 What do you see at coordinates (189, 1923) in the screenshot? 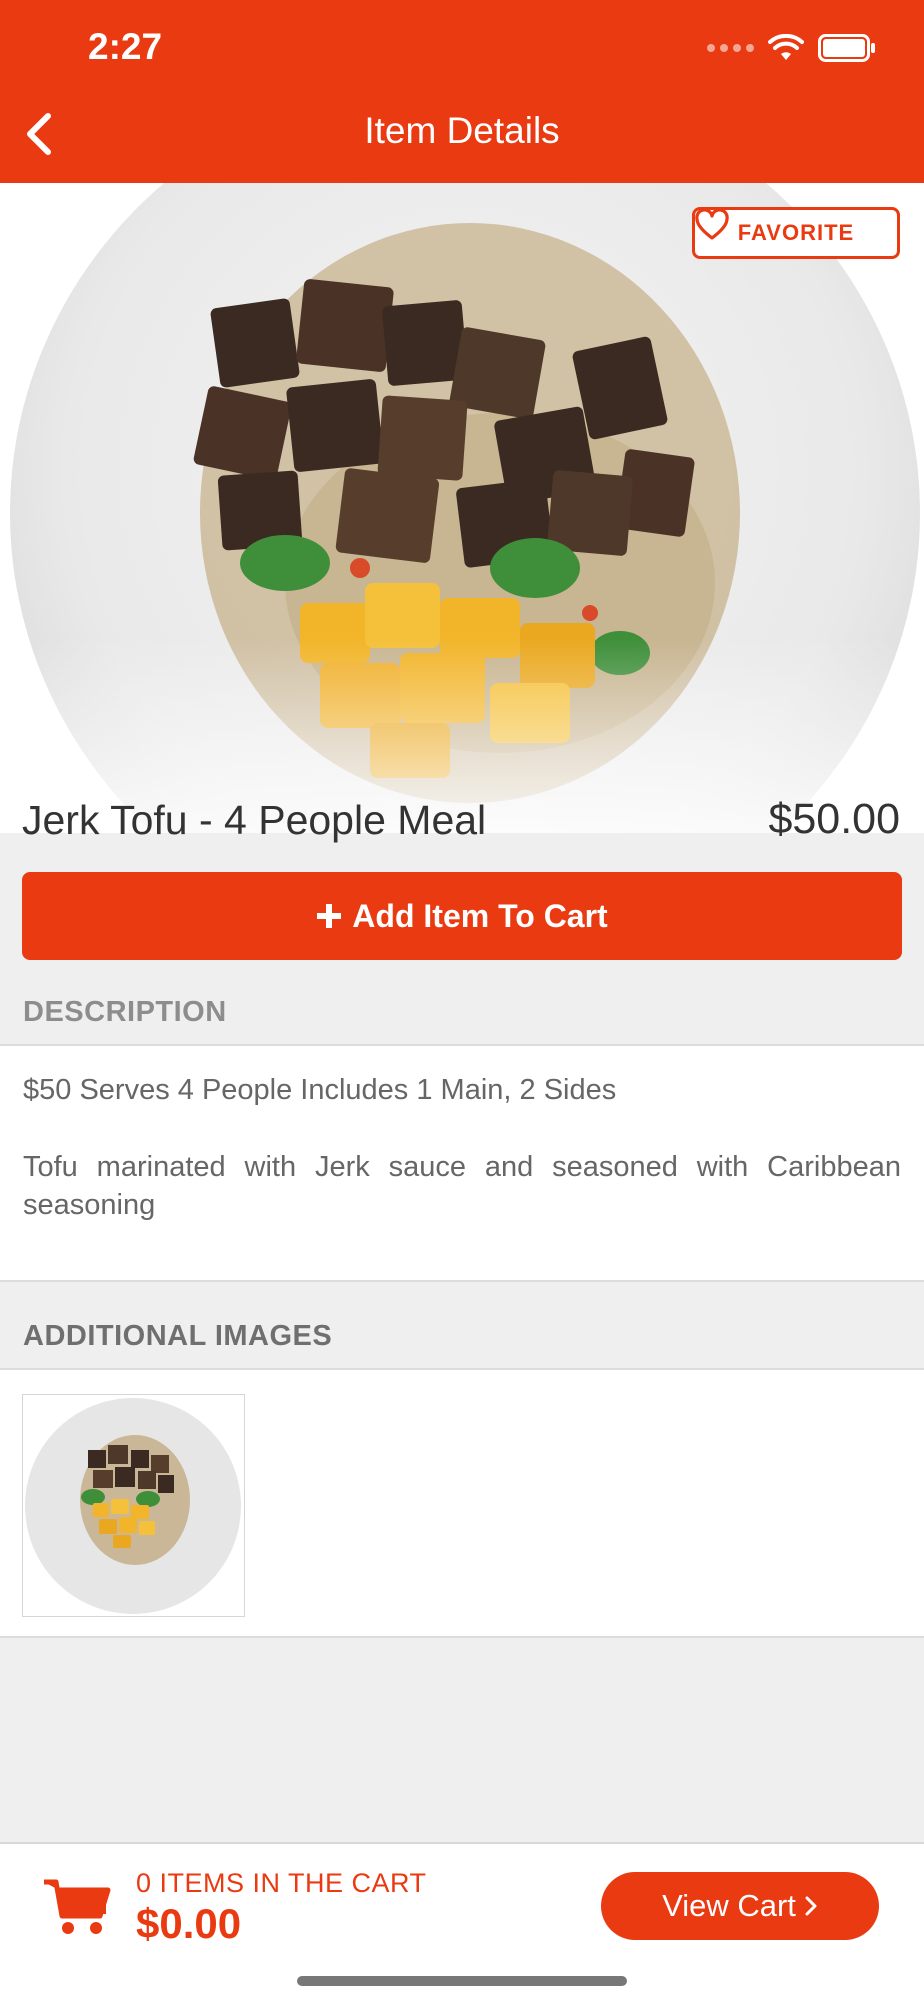
I see `cart-total: $0.00` at bounding box center [189, 1923].